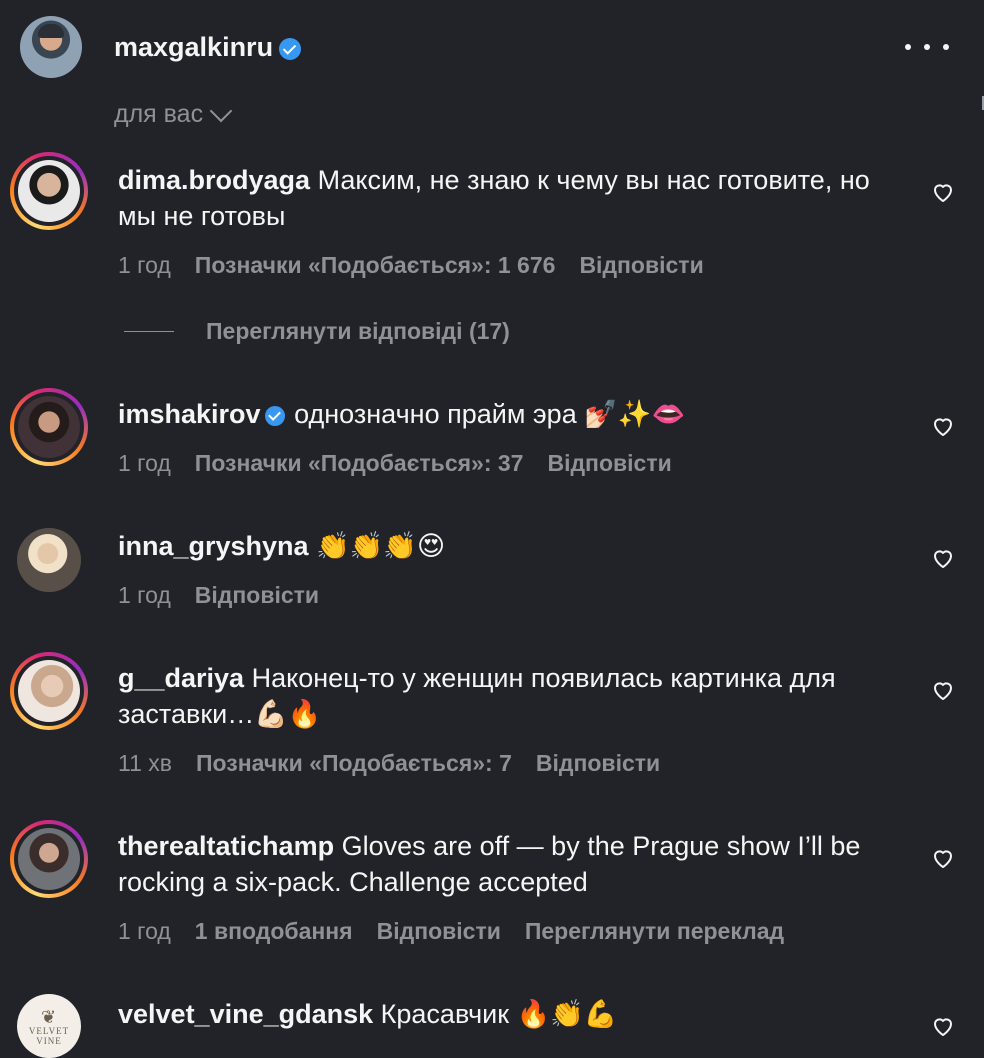  Describe the element at coordinates (492, 55) in the screenshot. I see `post-header: maxgalkinru` at that location.